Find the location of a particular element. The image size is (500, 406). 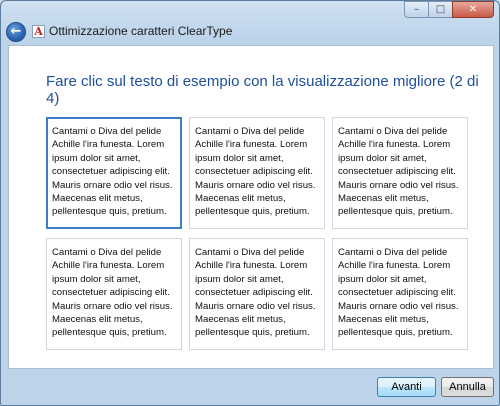

close-button: ✕ is located at coordinates (473, 9).